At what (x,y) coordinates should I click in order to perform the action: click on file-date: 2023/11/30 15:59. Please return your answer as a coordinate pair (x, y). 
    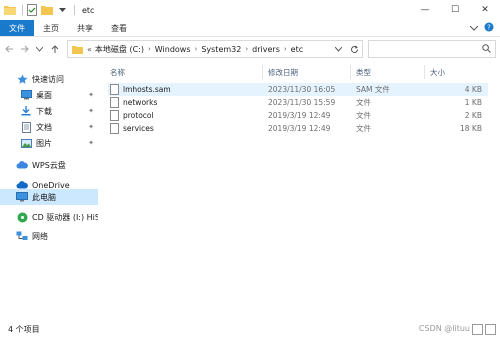
    Looking at the image, I should click on (302, 102).